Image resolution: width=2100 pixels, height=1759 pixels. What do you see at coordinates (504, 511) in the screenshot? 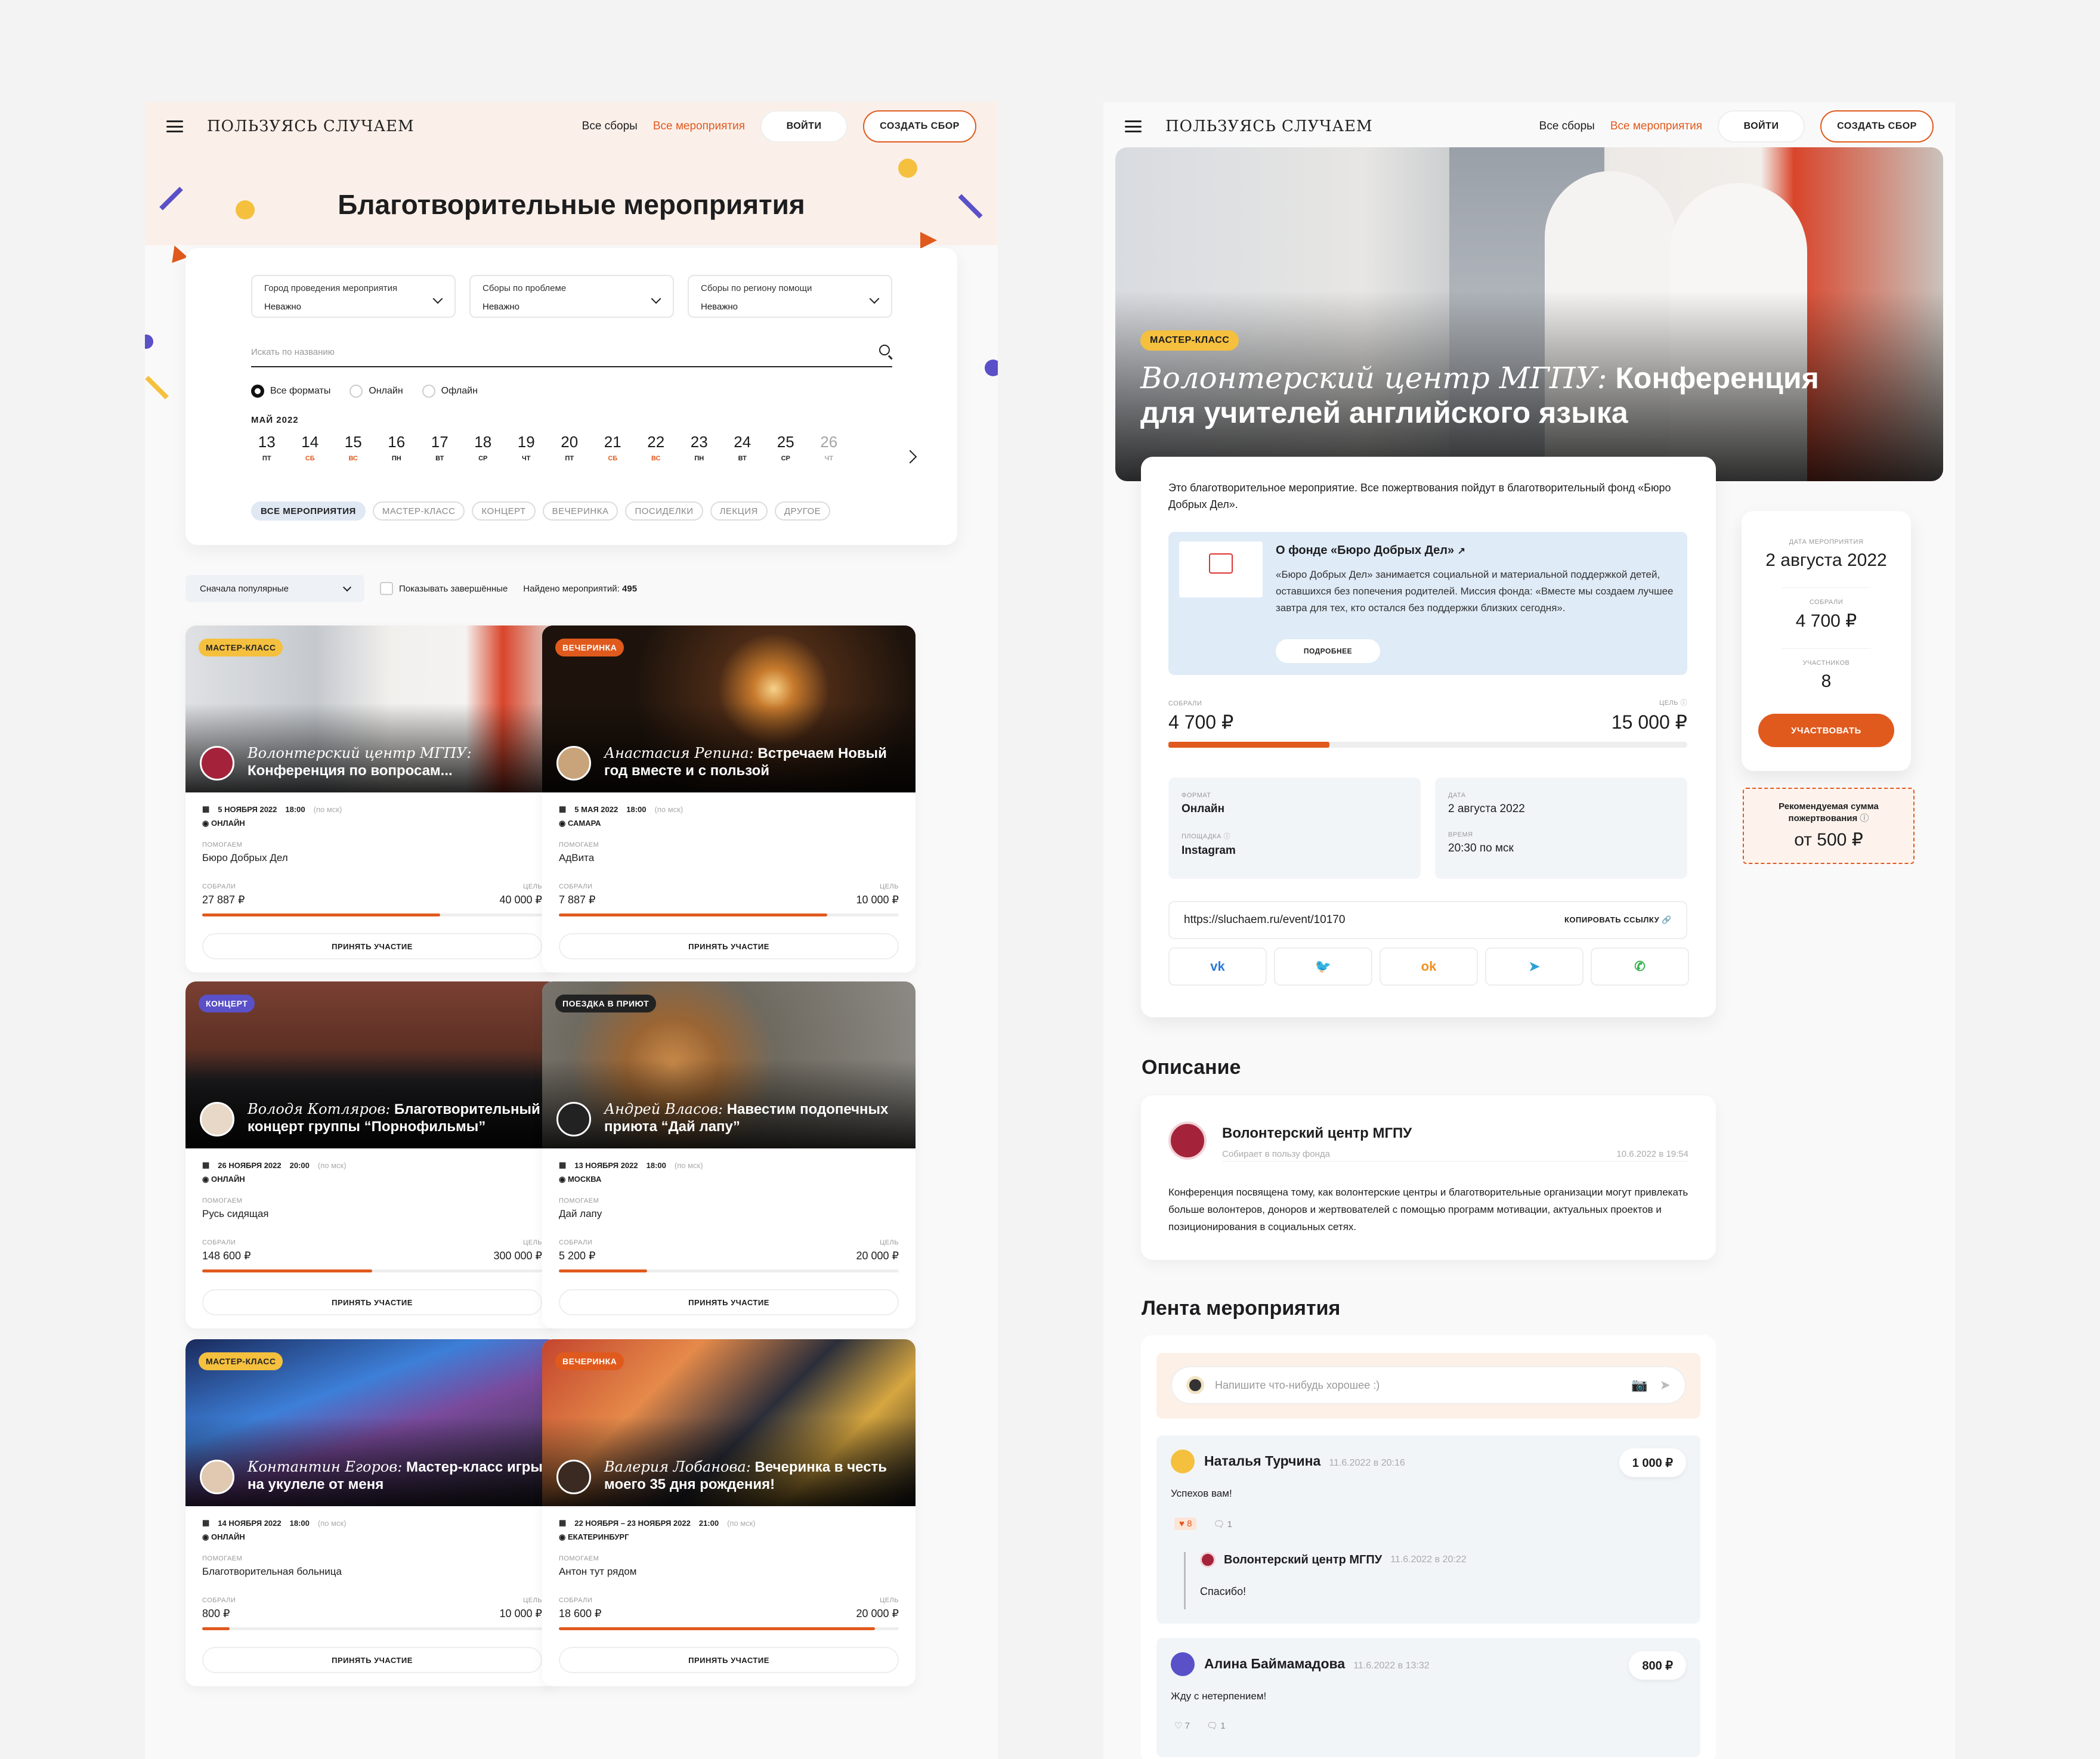
I see `category-tag: КОНЦЕРТ` at bounding box center [504, 511].